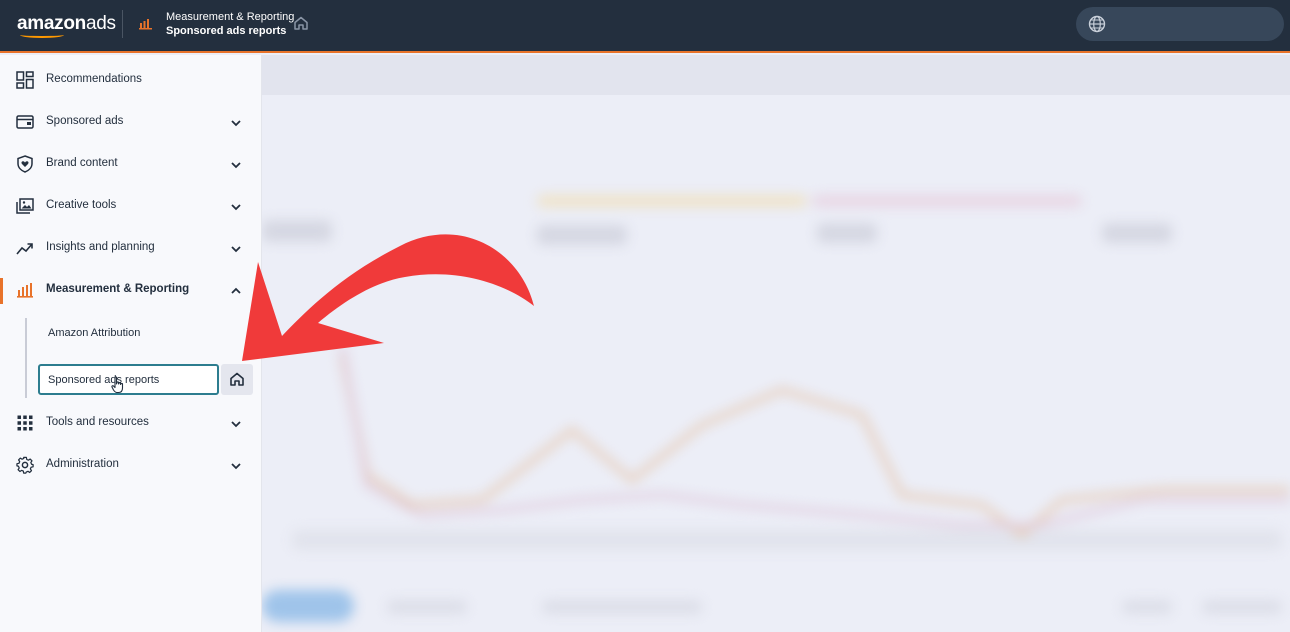 The image size is (1290, 632). I want to click on trend-icon, so click(24, 249).